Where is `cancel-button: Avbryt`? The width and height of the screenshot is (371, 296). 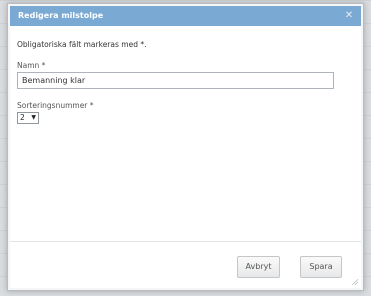
cancel-button: Avbryt is located at coordinates (258, 267).